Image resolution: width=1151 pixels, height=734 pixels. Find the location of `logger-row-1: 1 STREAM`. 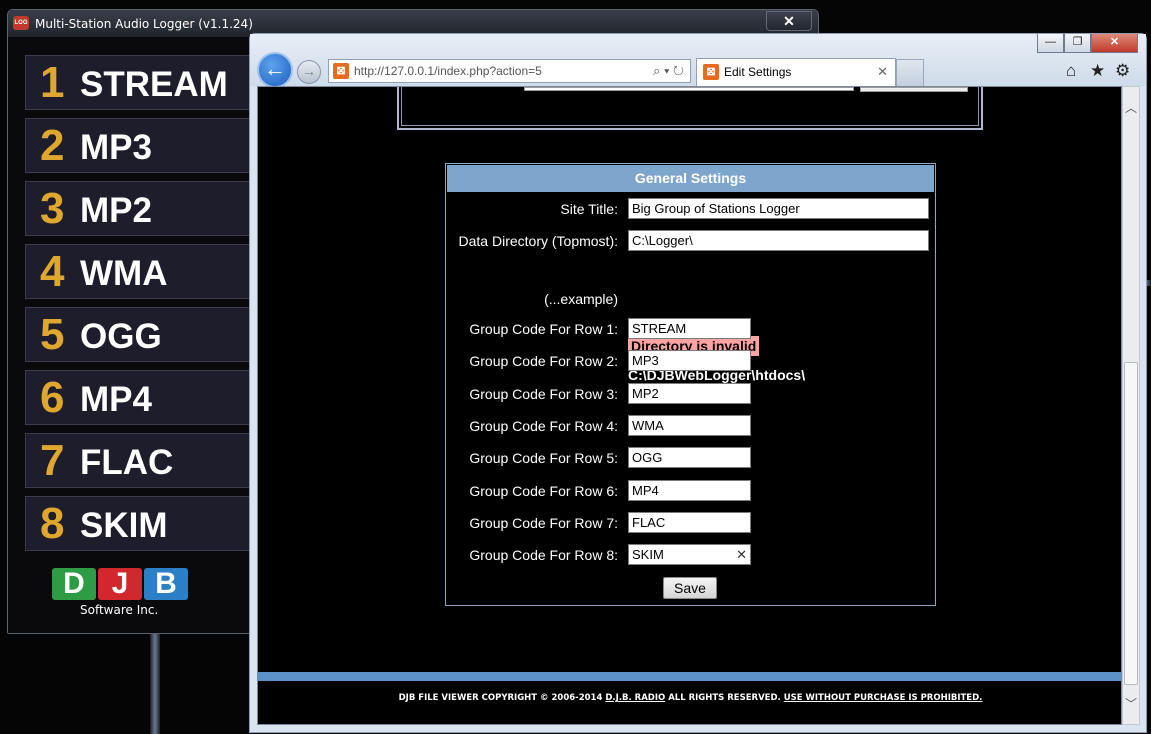

logger-row-1: 1 STREAM is located at coordinates (142, 82).